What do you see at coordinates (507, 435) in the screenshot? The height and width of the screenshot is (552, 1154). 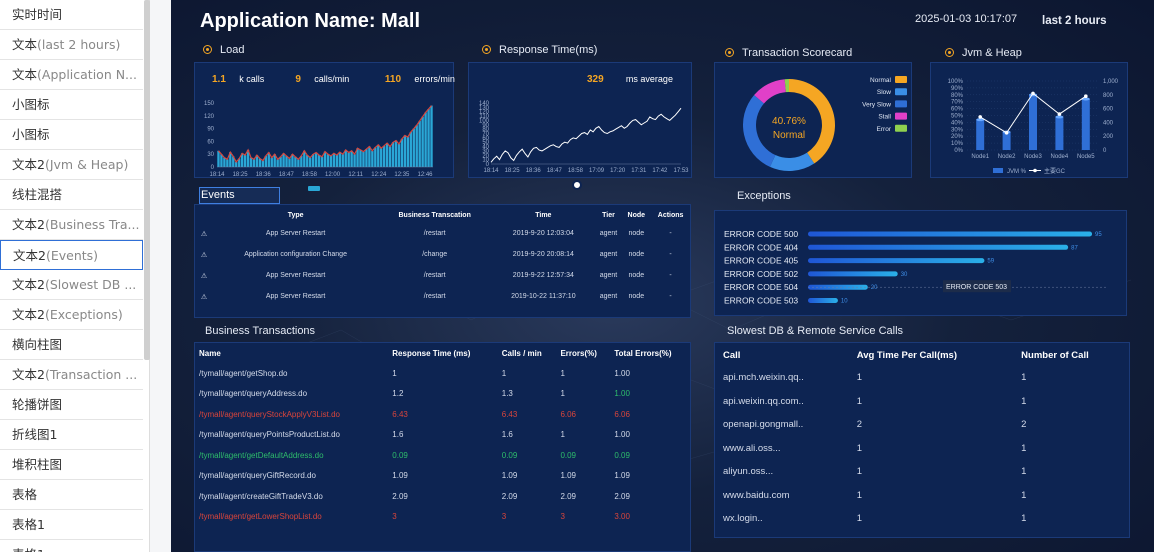 I see `table-cell: 1.6` at bounding box center [507, 435].